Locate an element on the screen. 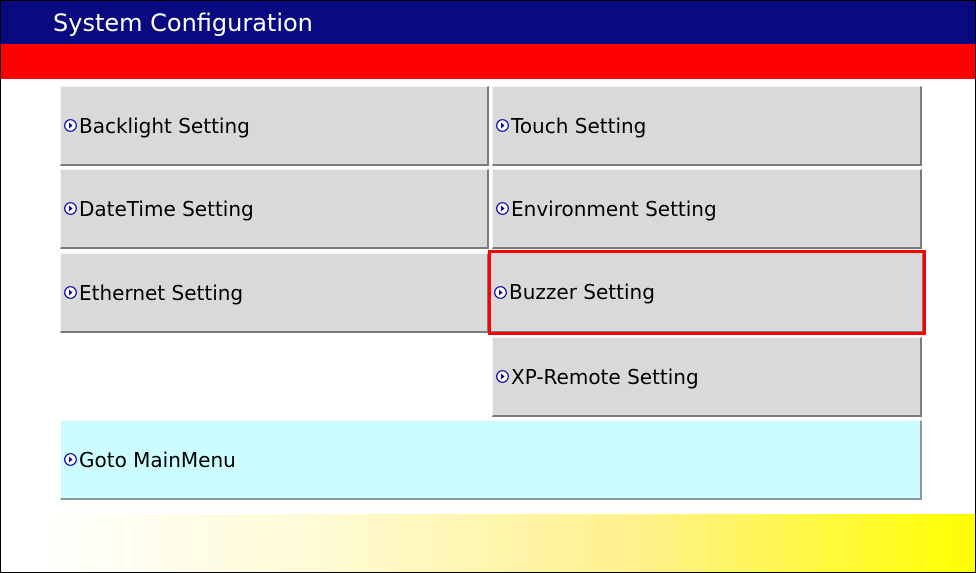  header-band is located at coordinates (488, 61).